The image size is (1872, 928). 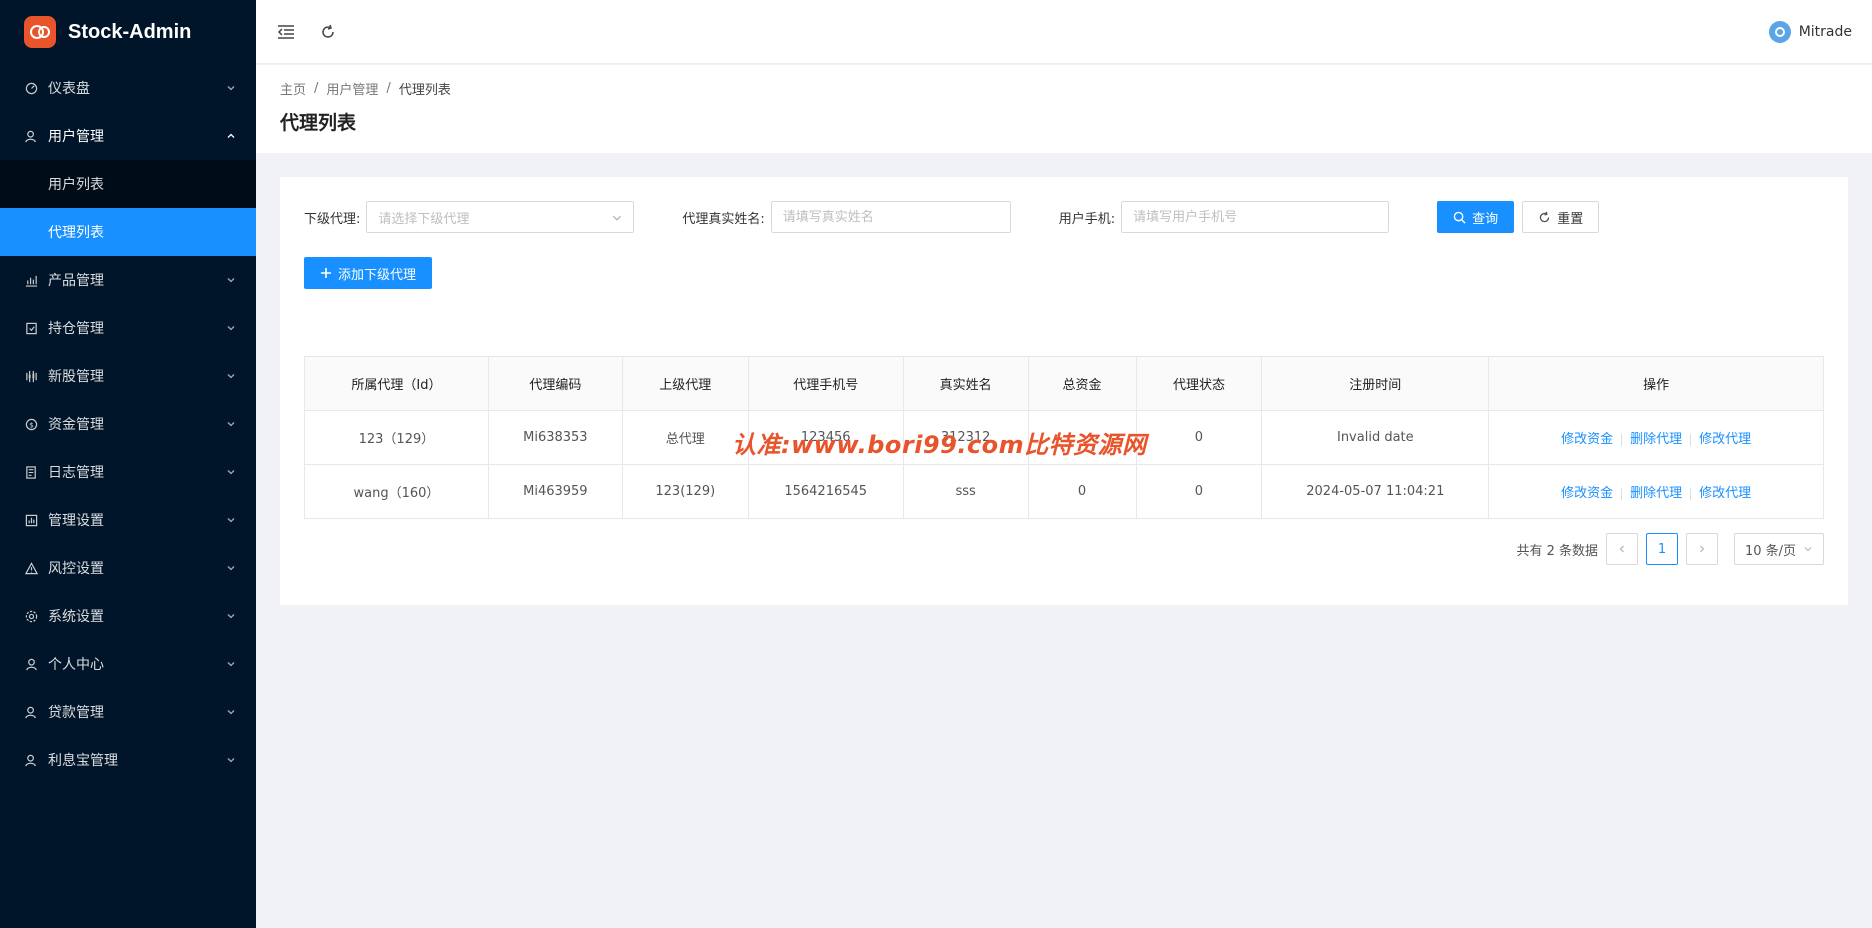 I want to click on table-cell: Invalid date, so click(x=1375, y=437).